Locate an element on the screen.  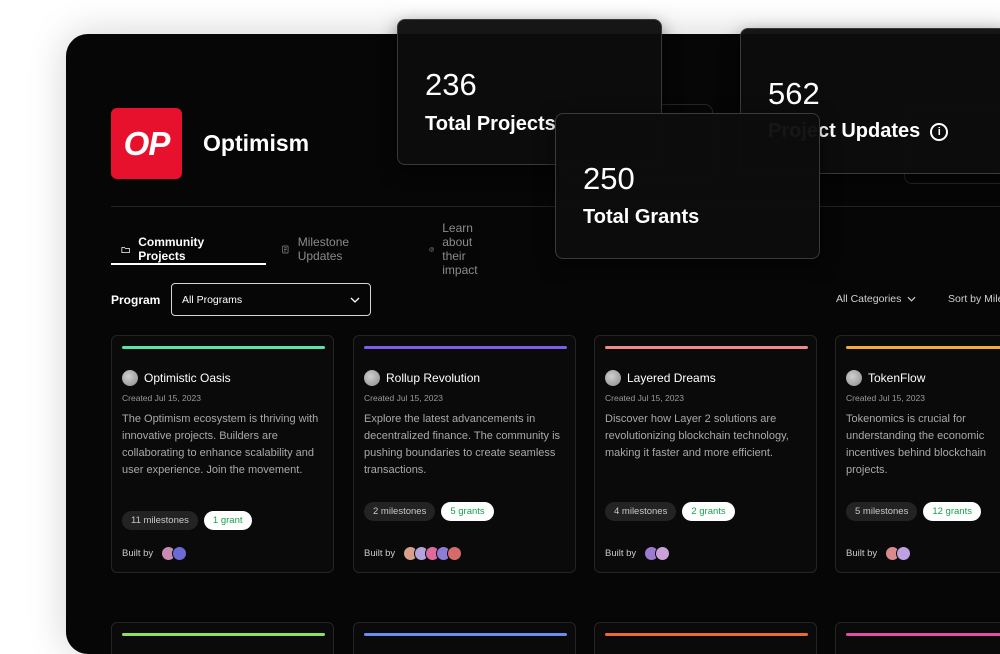
org-name: Optimism is located at coordinates (256, 143).